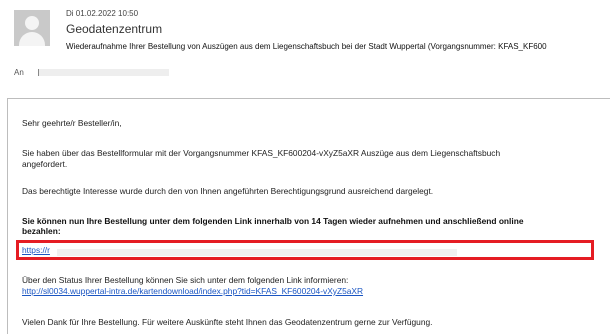 The height and width of the screenshot is (334, 610). What do you see at coordinates (305, 73) in the screenshot?
I see `recipient-row: An` at bounding box center [305, 73].